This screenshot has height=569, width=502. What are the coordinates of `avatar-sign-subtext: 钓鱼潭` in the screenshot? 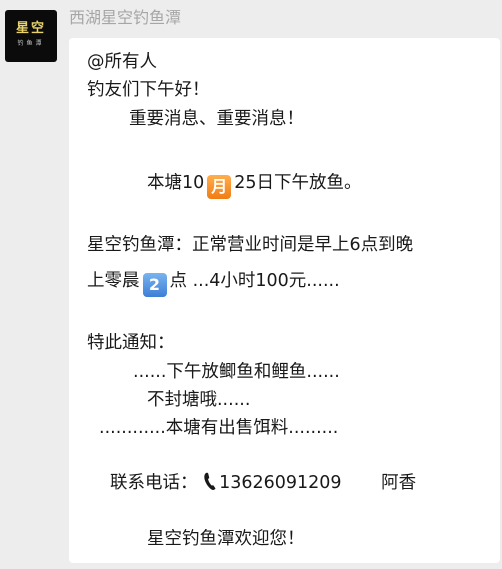 It's located at (31, 43).